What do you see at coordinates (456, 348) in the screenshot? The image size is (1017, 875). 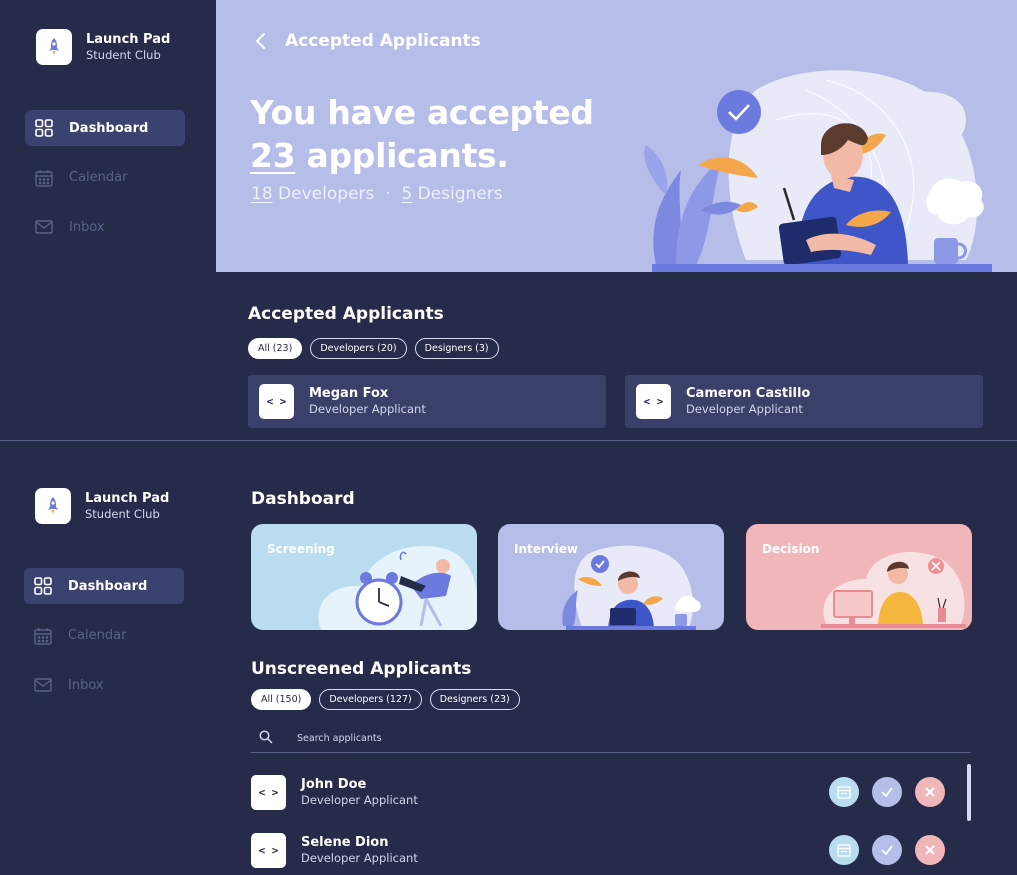 I see `filter-designers: Designers (3)` at bounding box center [456, 348].